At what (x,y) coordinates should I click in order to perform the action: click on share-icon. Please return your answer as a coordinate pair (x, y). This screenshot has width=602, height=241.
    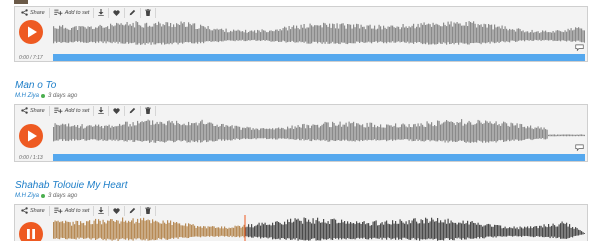
    Looking at the image, I should click on (24, 210).